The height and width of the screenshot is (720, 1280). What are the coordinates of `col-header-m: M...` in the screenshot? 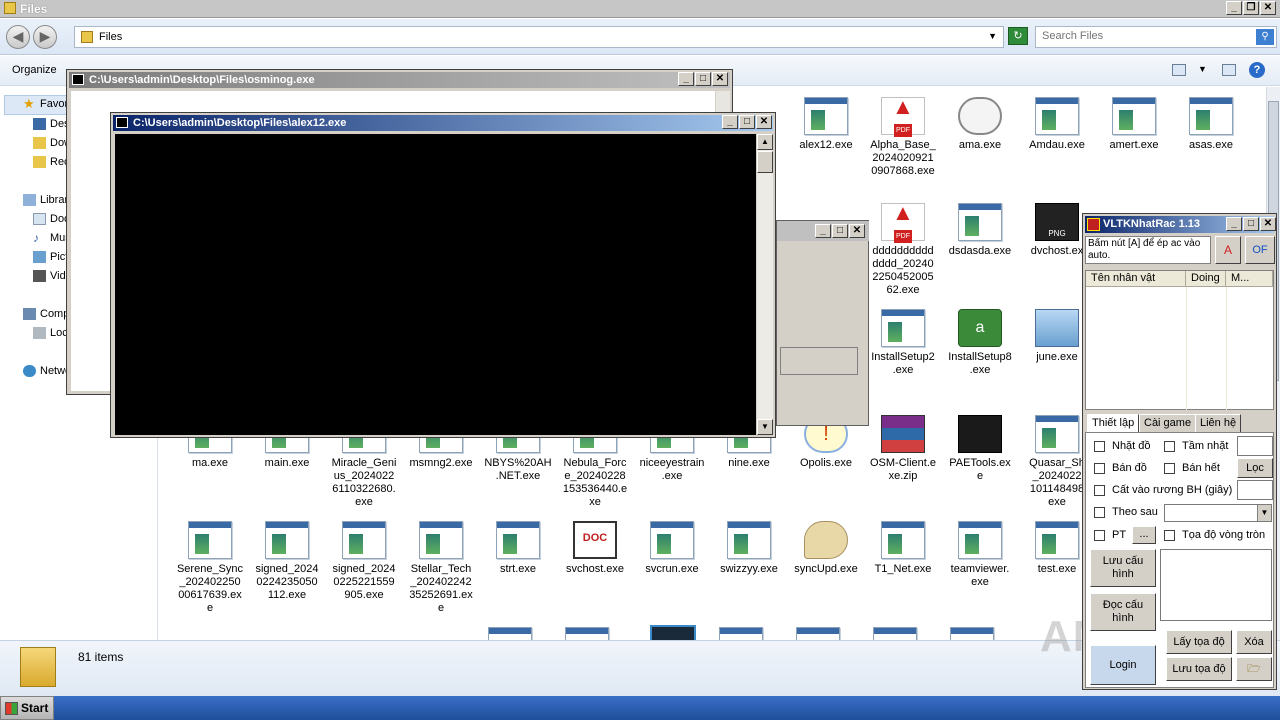 It's located at (1249, 279).